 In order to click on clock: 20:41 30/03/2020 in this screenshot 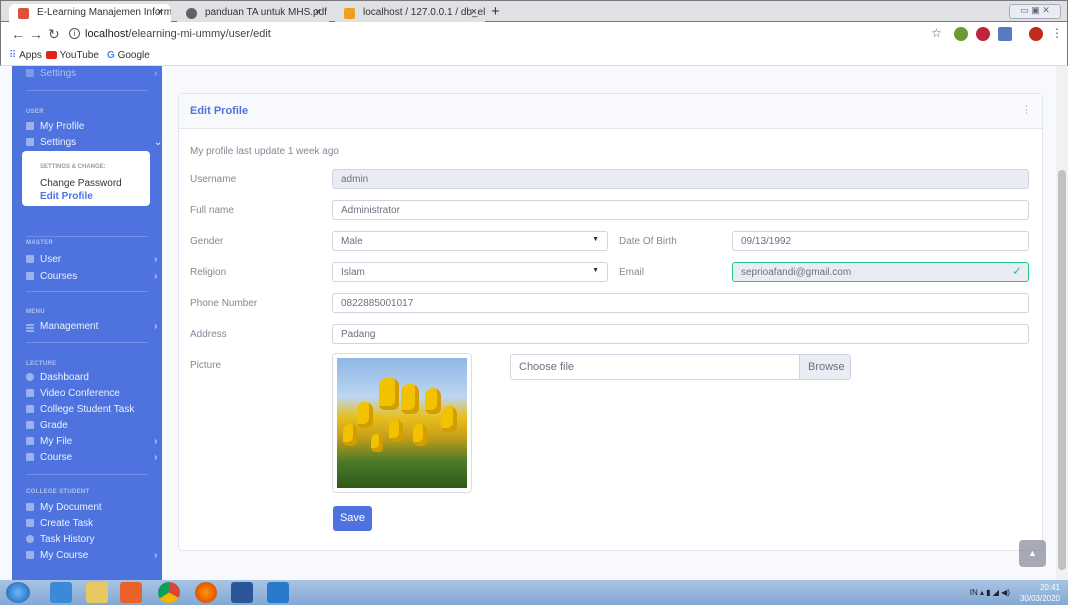, I will do `click(1040, 593)`.